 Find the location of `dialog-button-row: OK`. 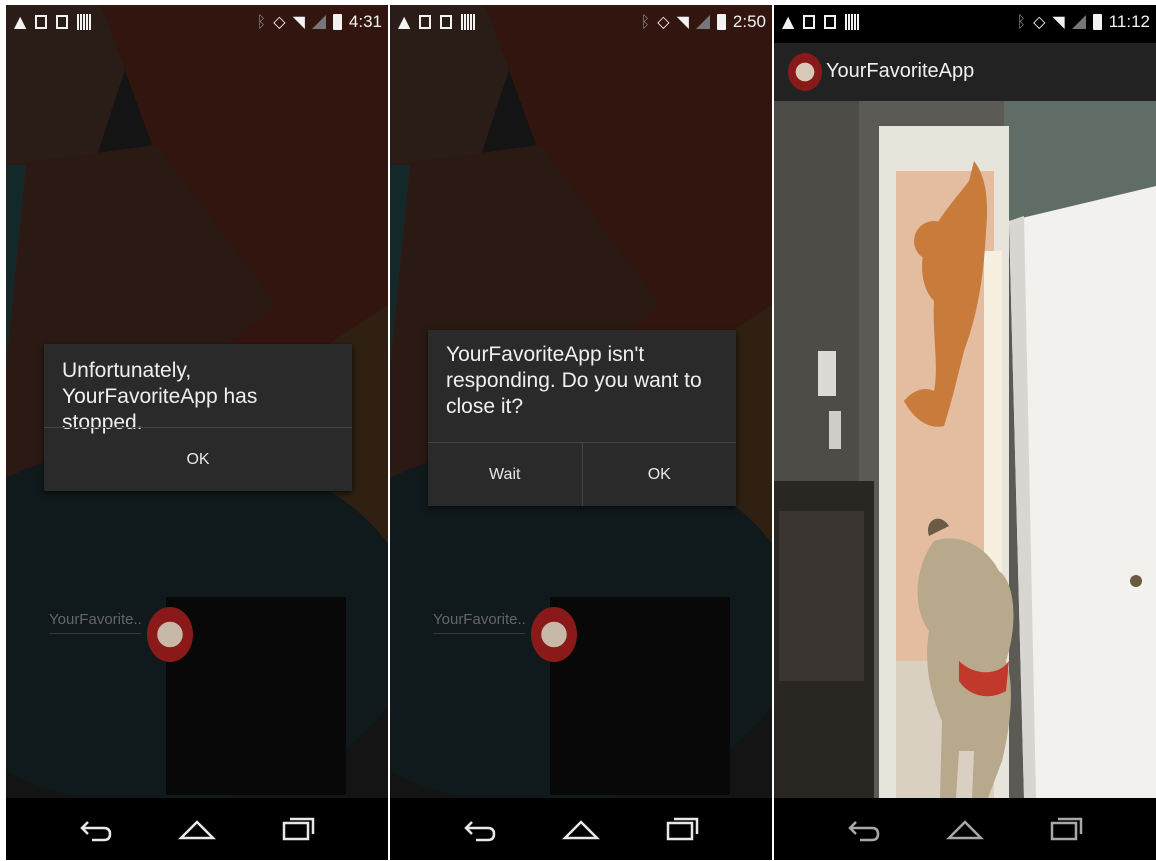

dialog-button-row: OK is located at coordinates (198, 459).